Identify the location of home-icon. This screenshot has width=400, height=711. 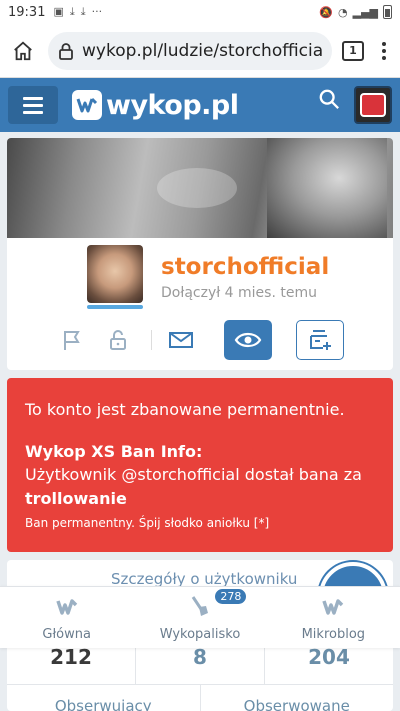
(23, 50).